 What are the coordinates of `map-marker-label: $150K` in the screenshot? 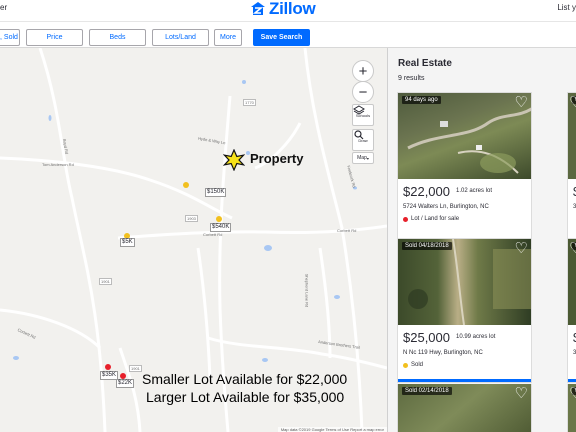 It's located at (216, 192).